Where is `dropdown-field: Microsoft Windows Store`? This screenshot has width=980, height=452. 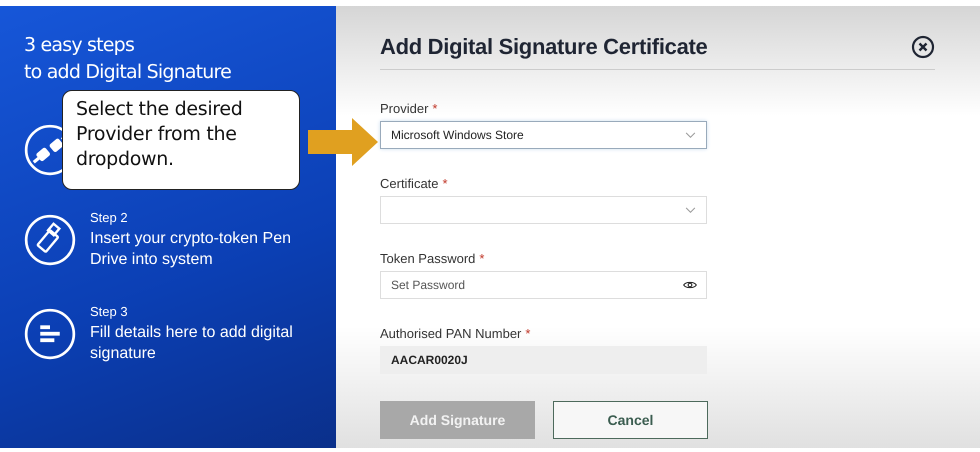 dropdown-field: Microsoft Windows Store is located at coordinates (543, 135).